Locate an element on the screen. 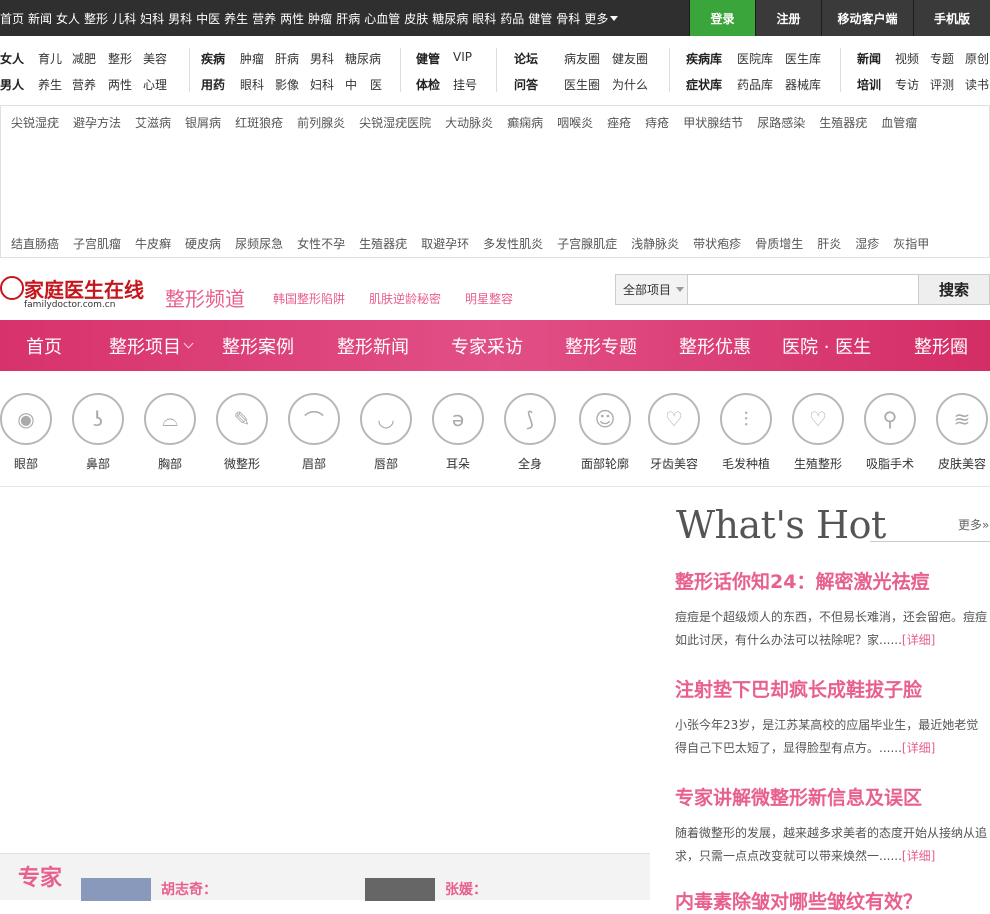  mobile-client-button: 移动客户端 is located at coordinates (867, 18).